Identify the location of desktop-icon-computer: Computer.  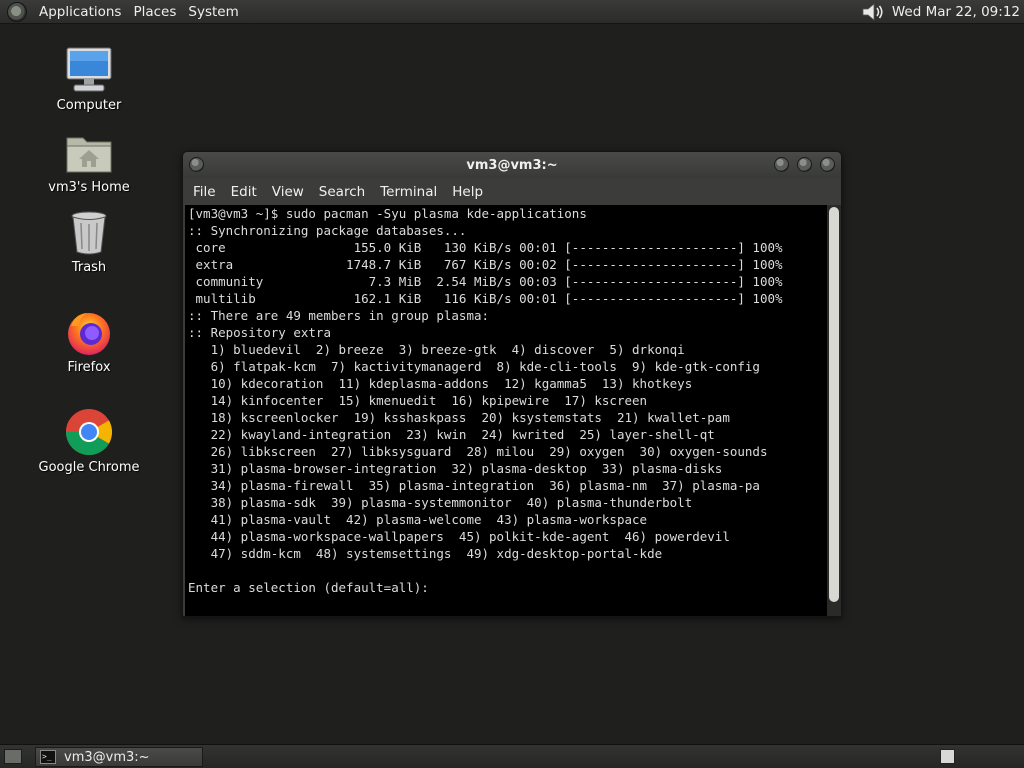
(89, 78).